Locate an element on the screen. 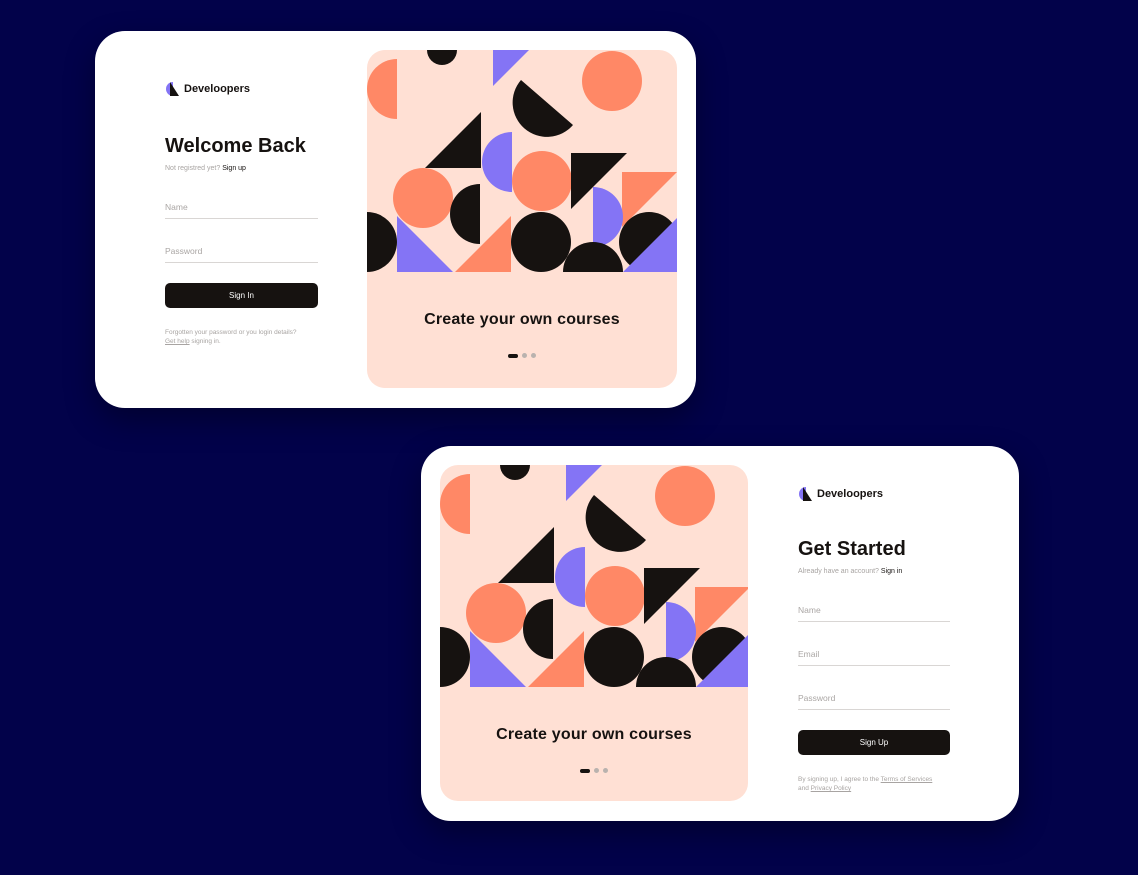 The height and width of the screenshot is (875, 1138). terms-and: and is located at coordinates (803, 788).